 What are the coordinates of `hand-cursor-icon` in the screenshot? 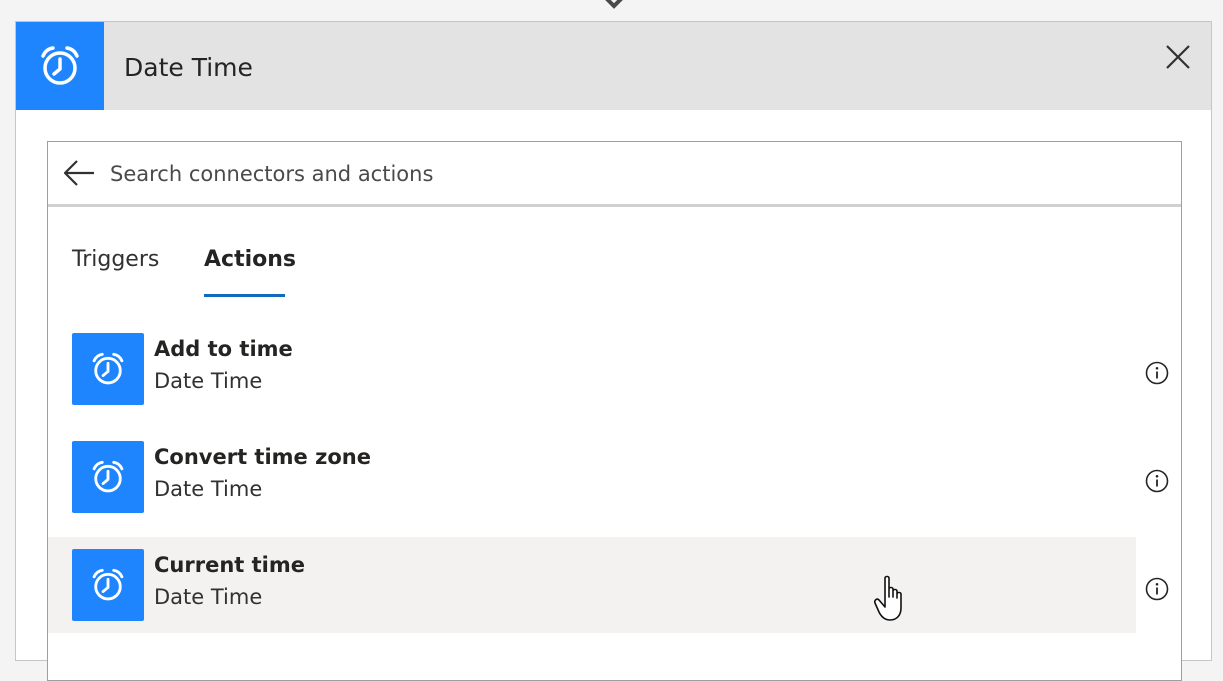 It's located at (888, 598).